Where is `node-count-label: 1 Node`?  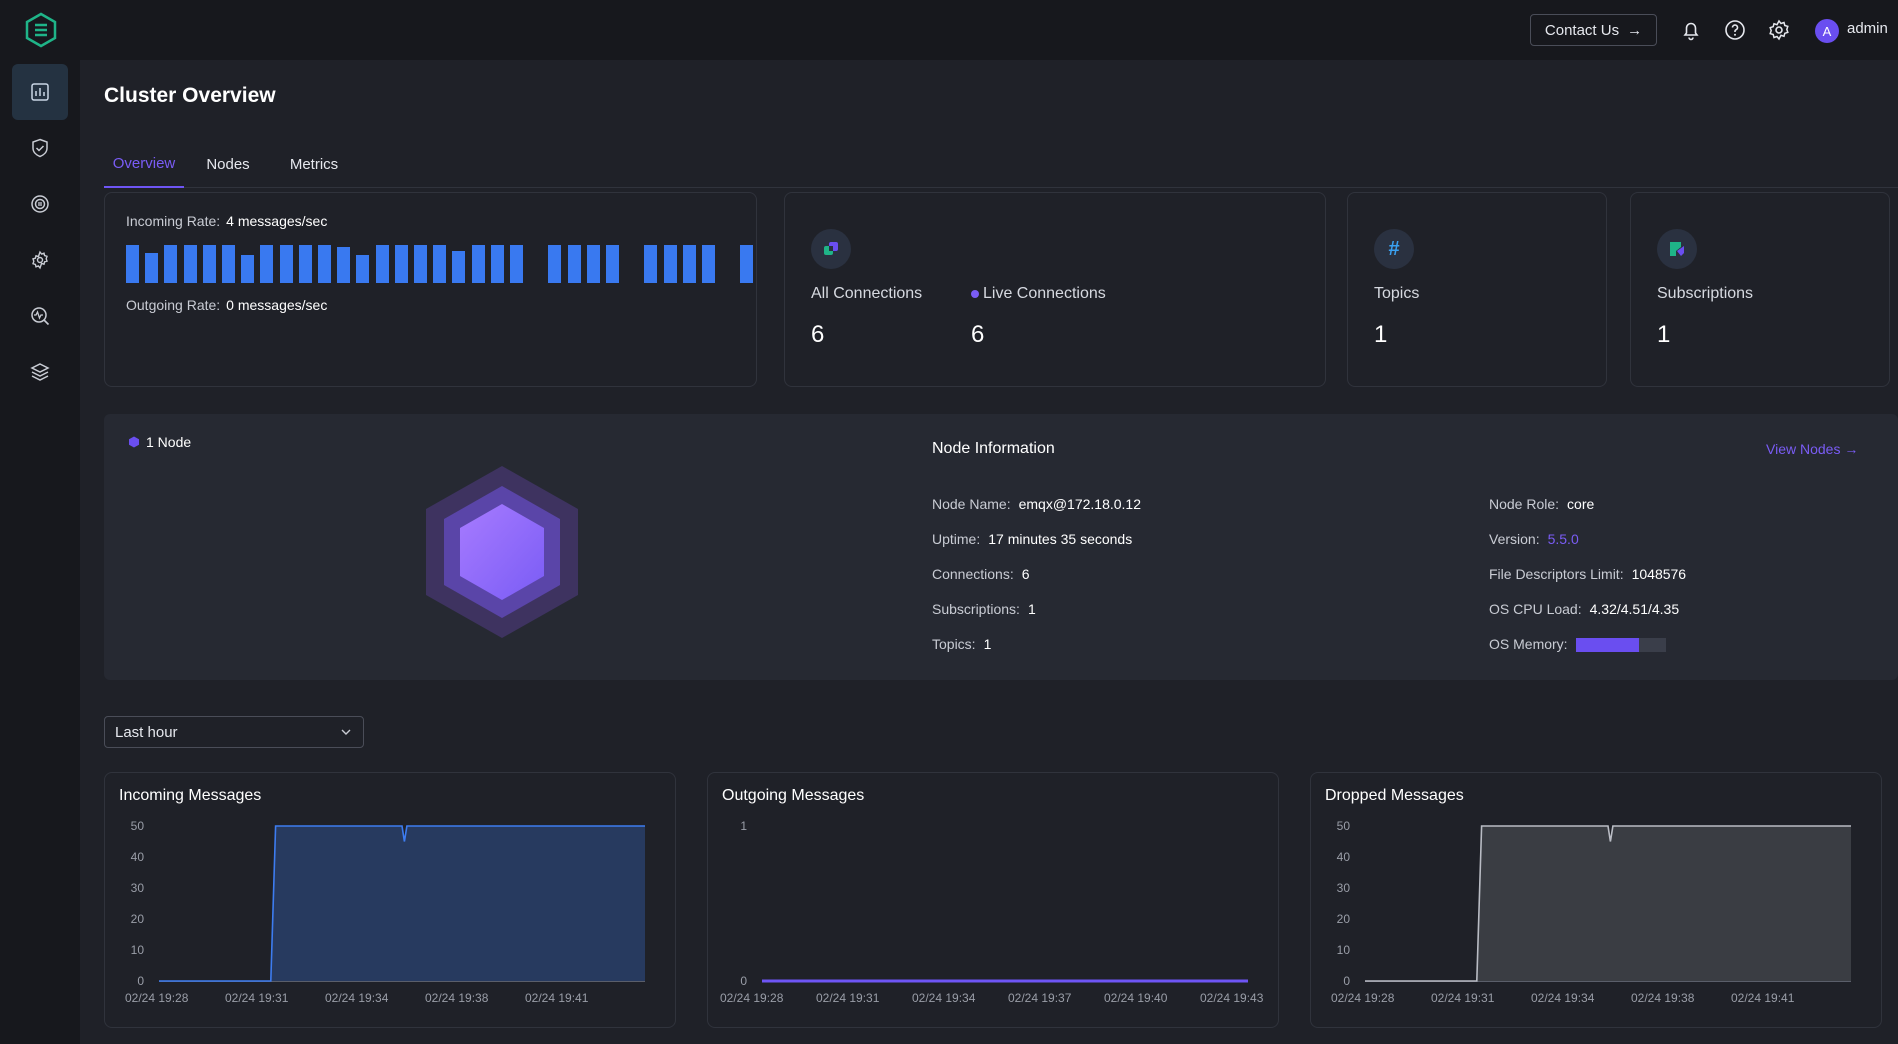
node-count-label: 1 Node is located at coordinates (169, 442).